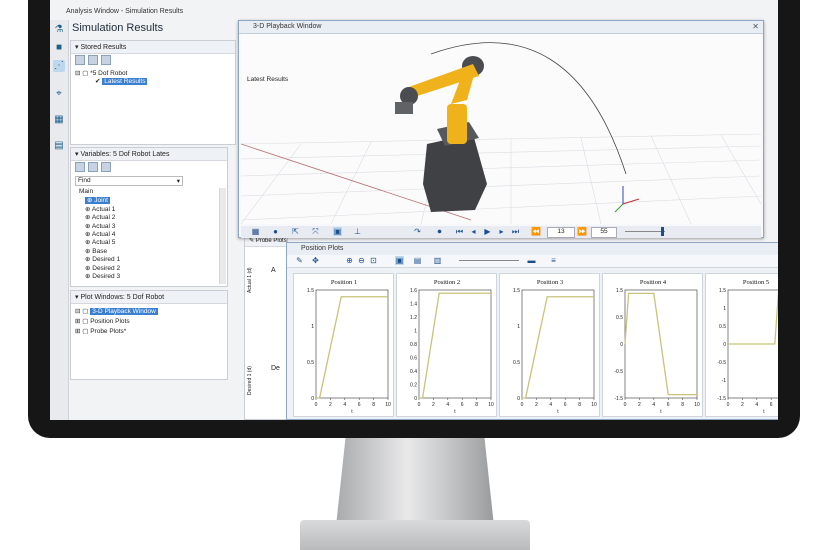  What do you see at coordinates (59, 94) in the screenshot?
I see `target-icon: ⌖` at bounding box center [59, 94].